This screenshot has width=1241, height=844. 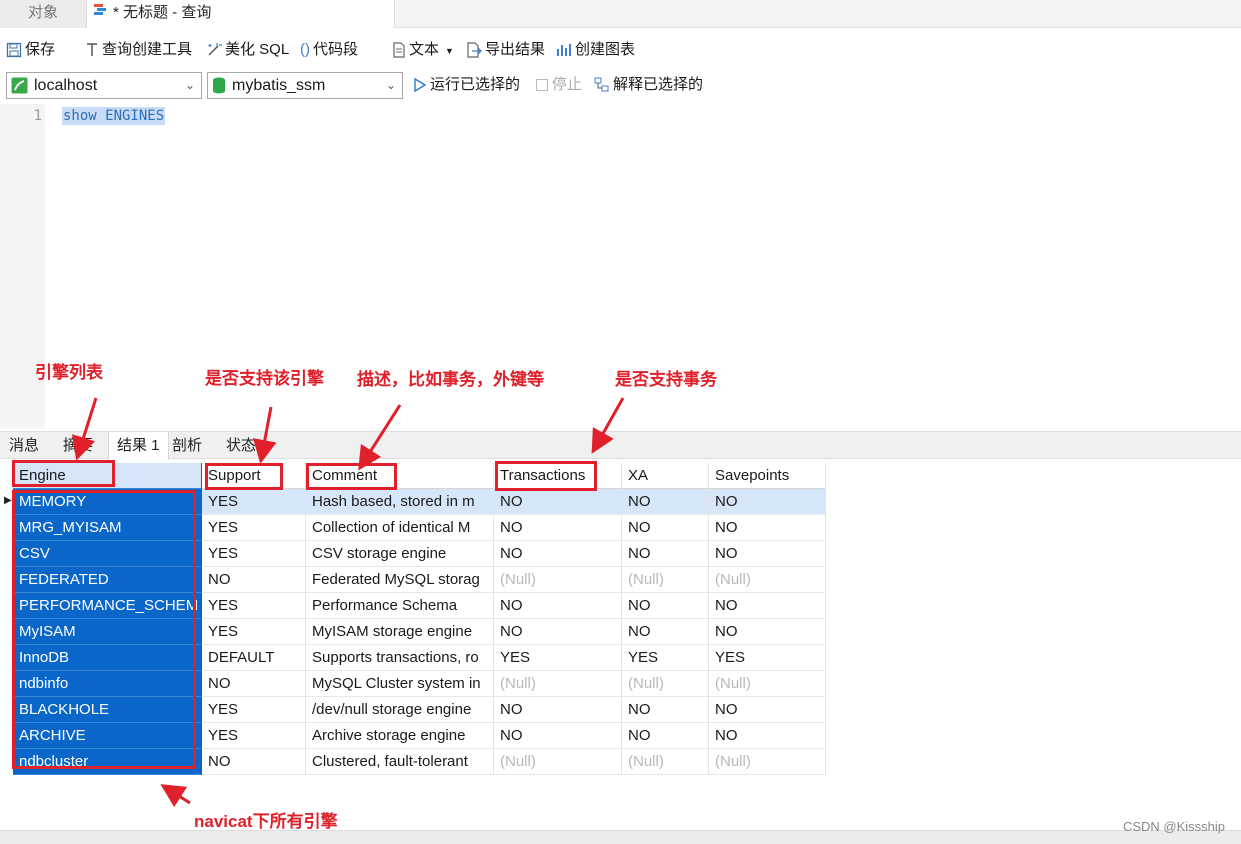 I want to click on cell-comment: CSV storage engine, so click(x=400, y=554).